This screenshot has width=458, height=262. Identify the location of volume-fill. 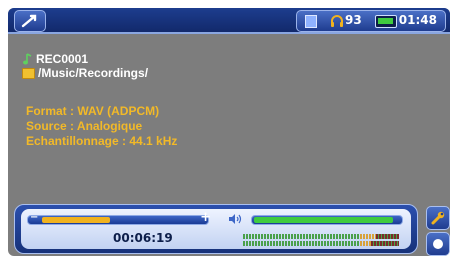
(323, 220).